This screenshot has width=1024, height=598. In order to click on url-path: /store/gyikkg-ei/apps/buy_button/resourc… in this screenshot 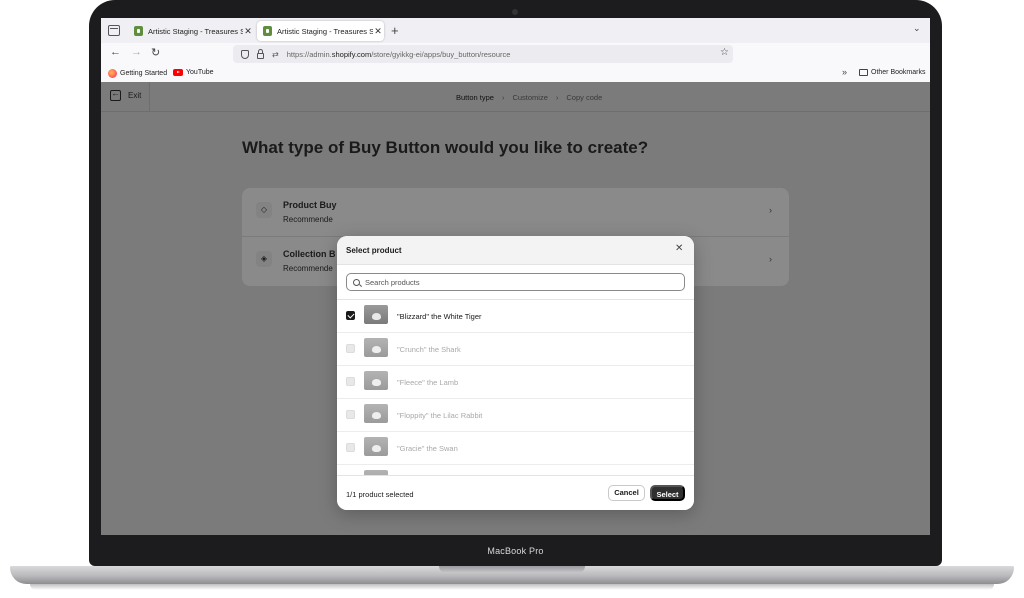, I will do `click(441, 54)`.